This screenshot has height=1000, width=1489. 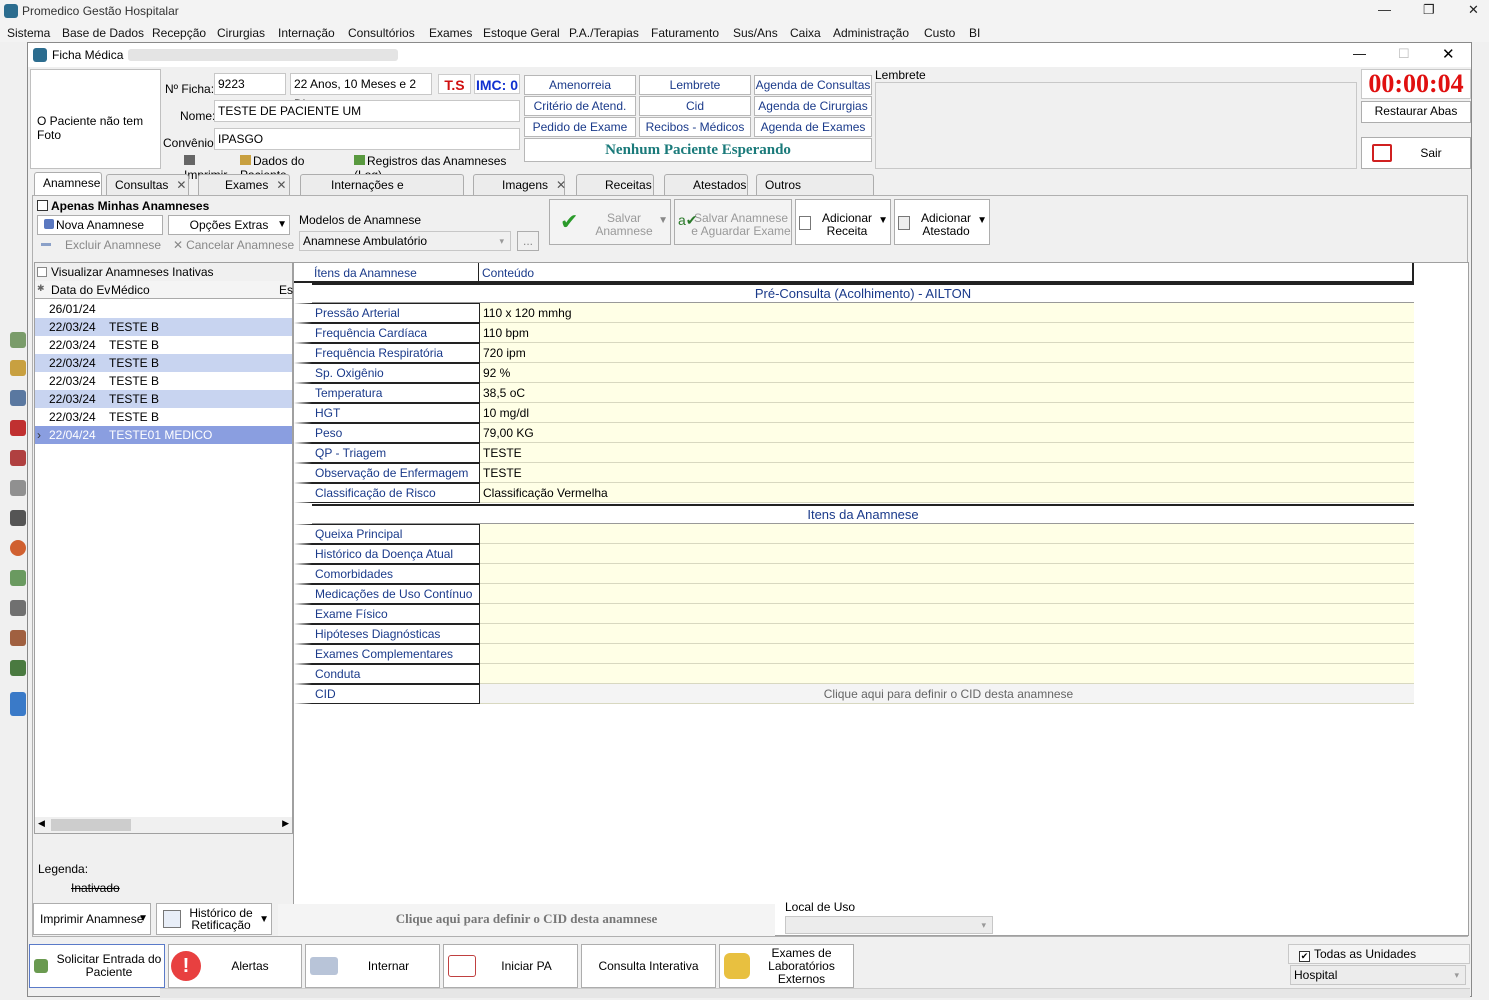 I want to click on window-minimize-icon: —, so click(x=1359, y=53).